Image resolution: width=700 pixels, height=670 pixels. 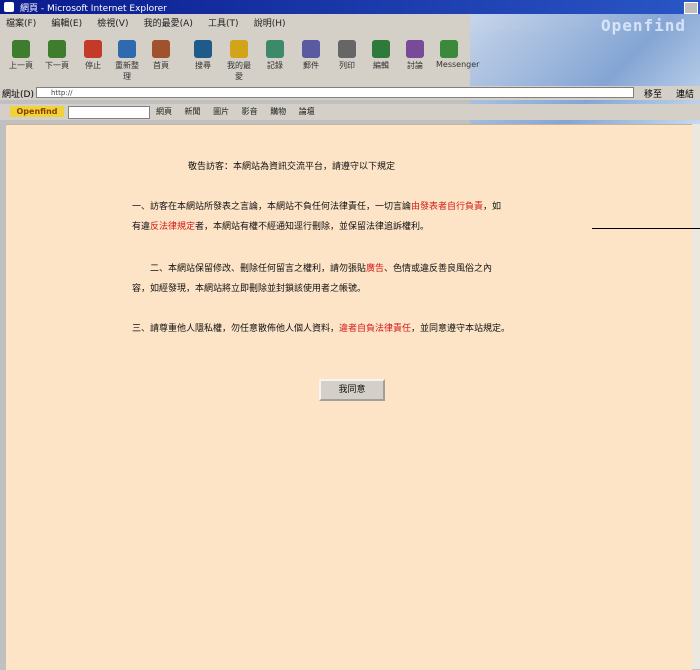 I want to click on address-bar: 網址(D) http:// 移至 連結, so click(x=350, y=93).